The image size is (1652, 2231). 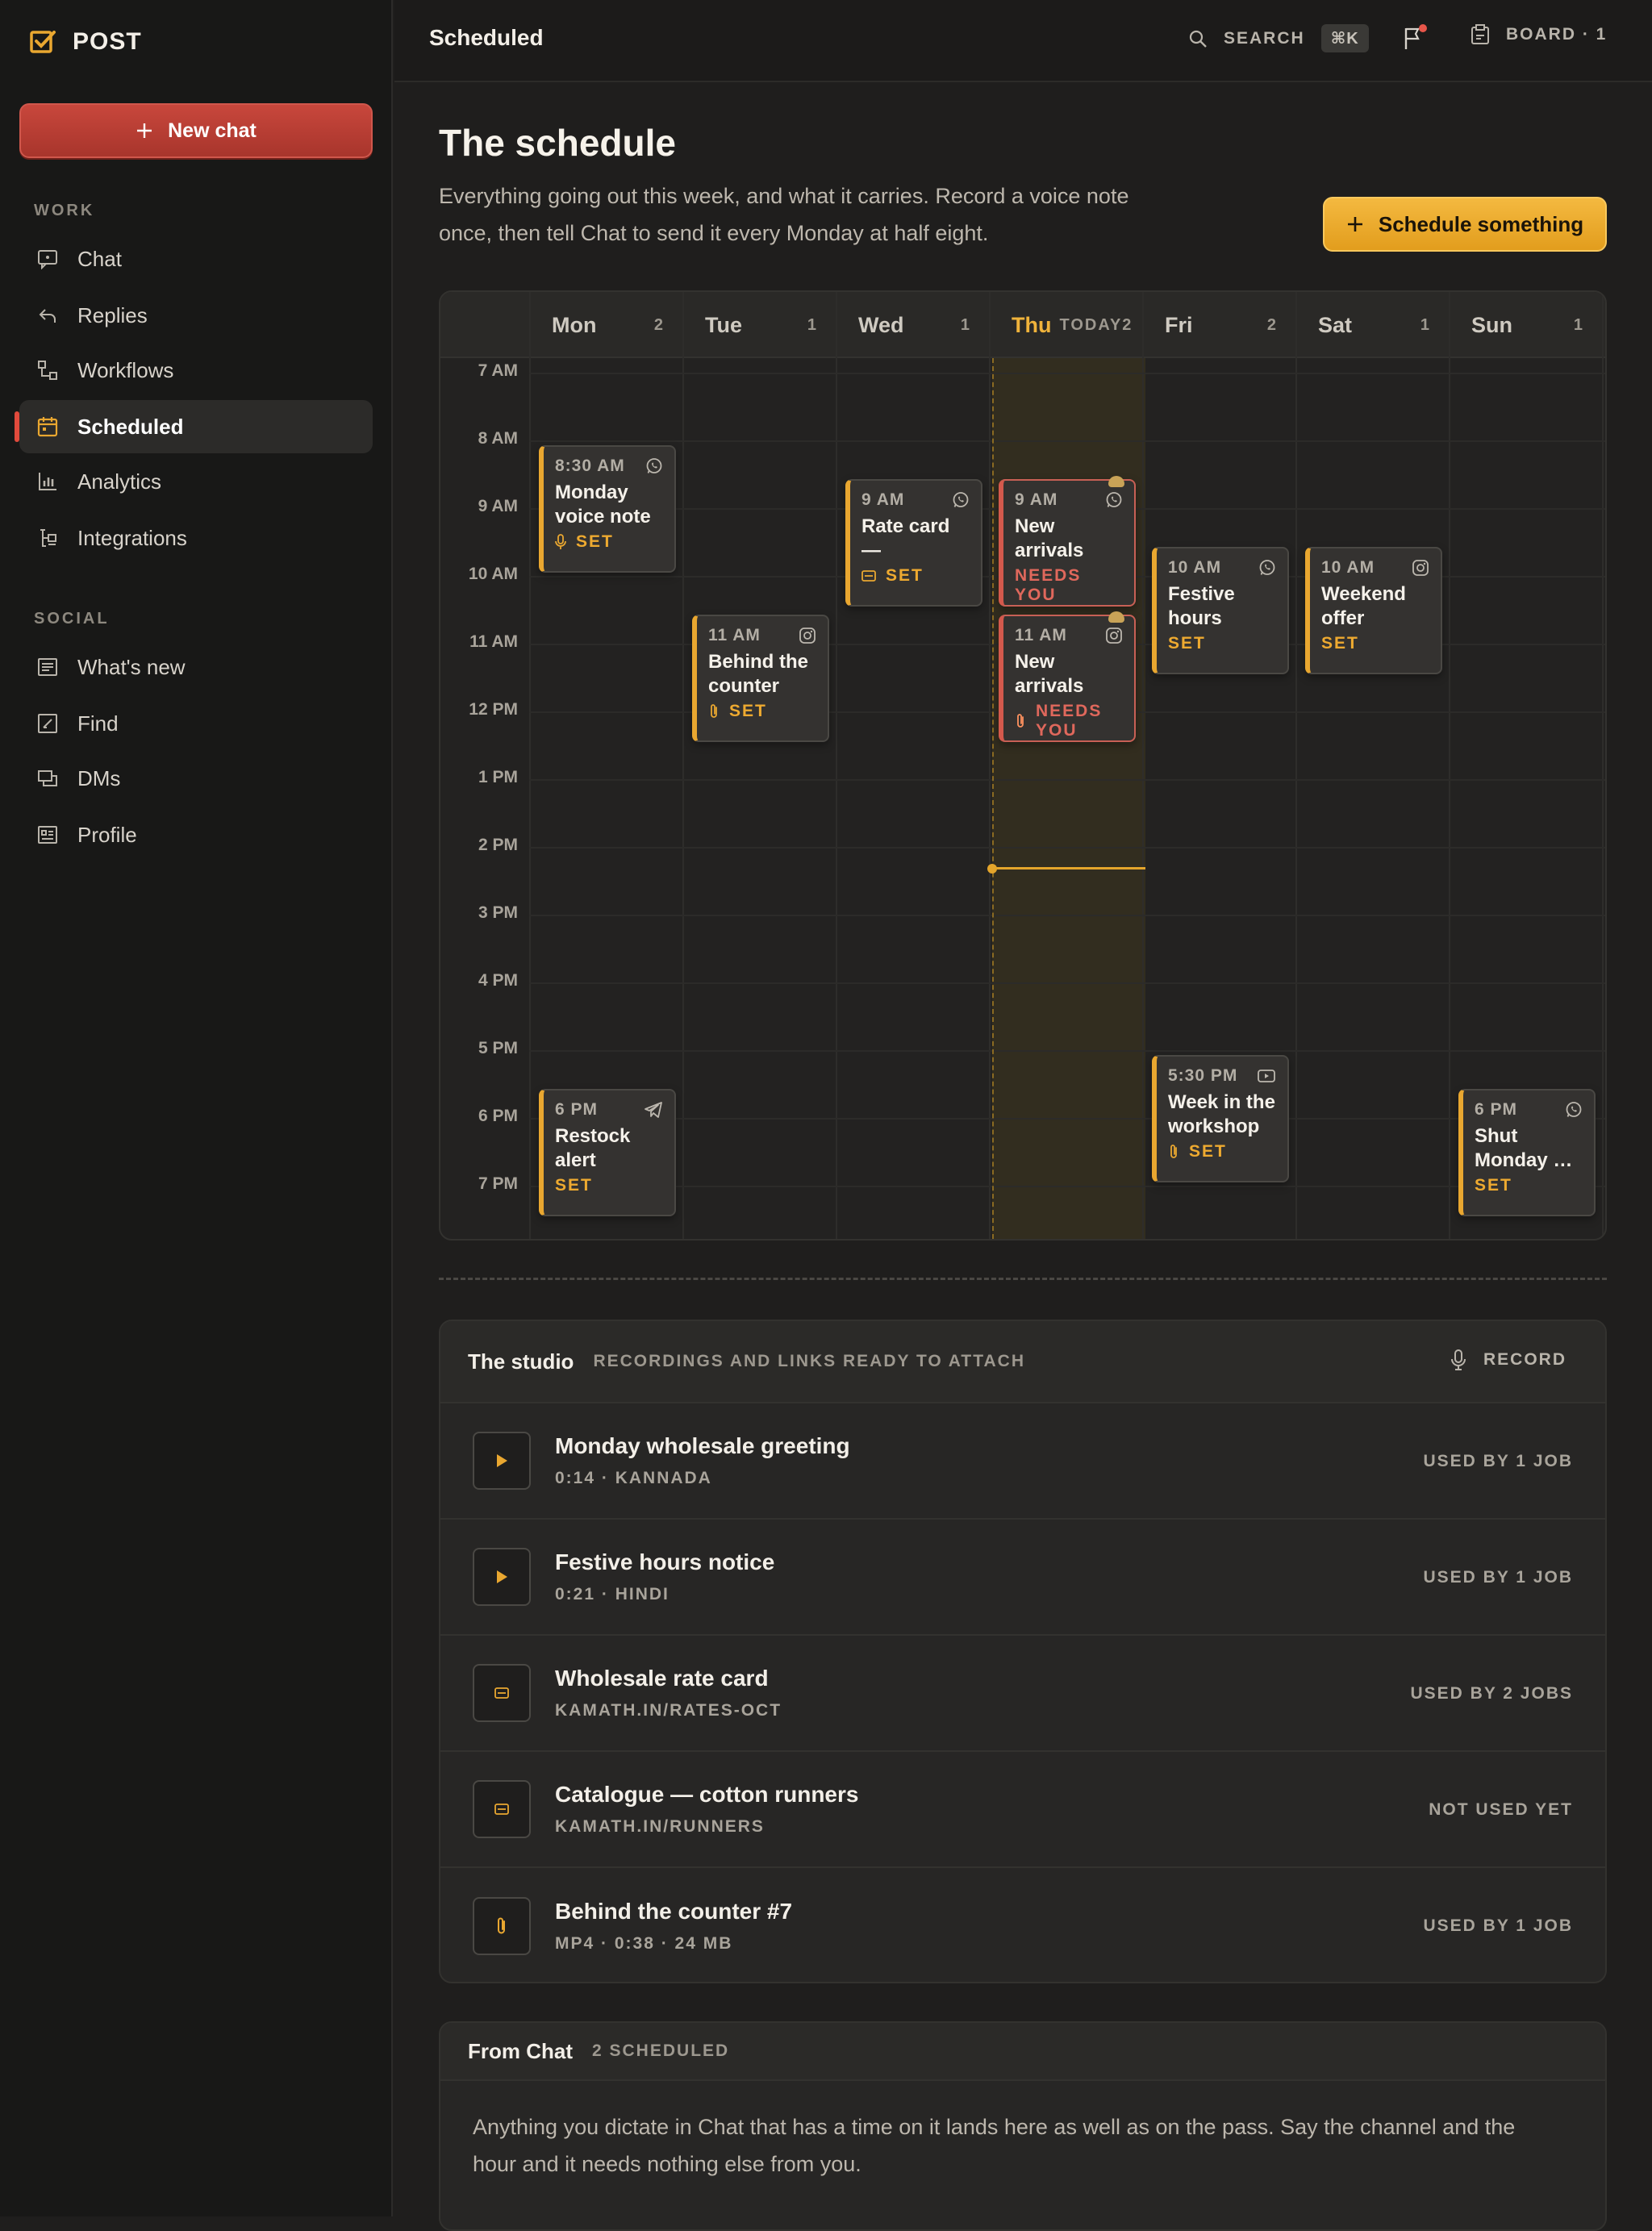 What do you see at coordinates (47, 778) in the screenshot?
I see `dm-icon` at bounding box center [47, 778].